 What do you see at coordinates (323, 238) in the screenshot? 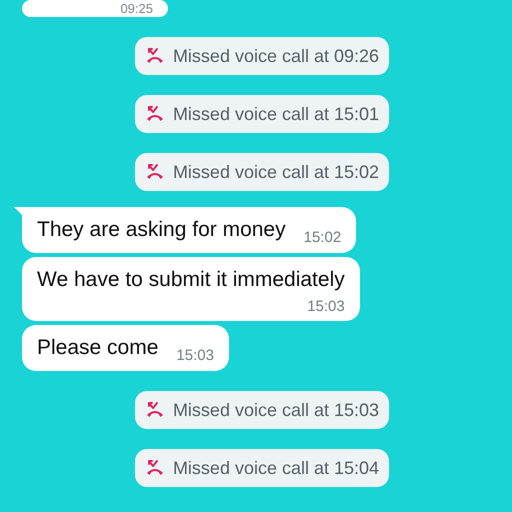
I see `message-time: 15:02` at bounding box center [323, 238].